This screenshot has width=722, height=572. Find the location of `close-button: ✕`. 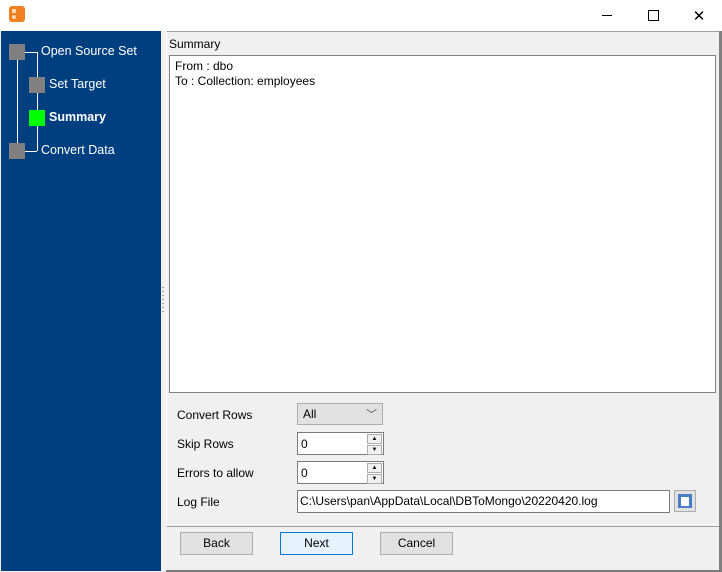

close-button: ✕ is located at coordinates (699, 15).